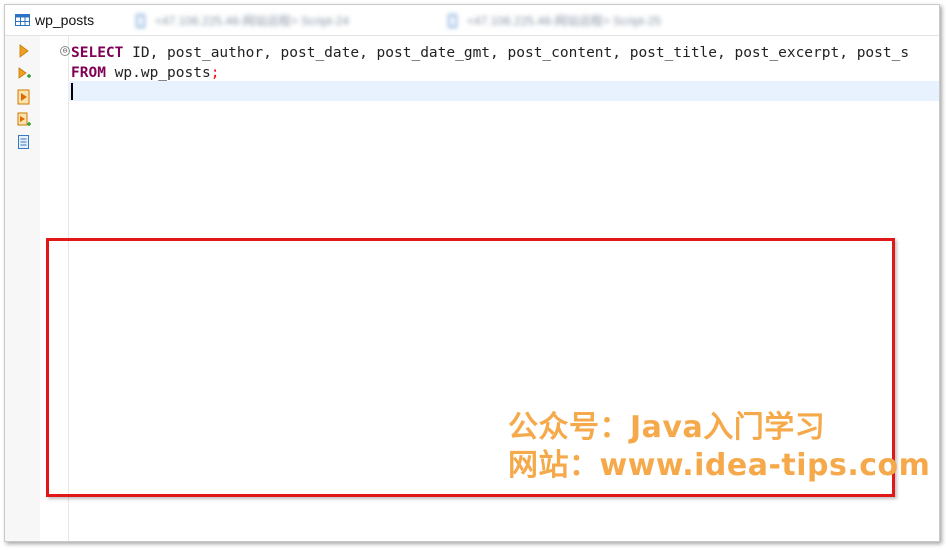 The height and width of the screenshot is (550, 946). What do you see at coordinates (23, 288) in the screenshot?
I see `editor-toolbar` at bounding box center [23, 288].